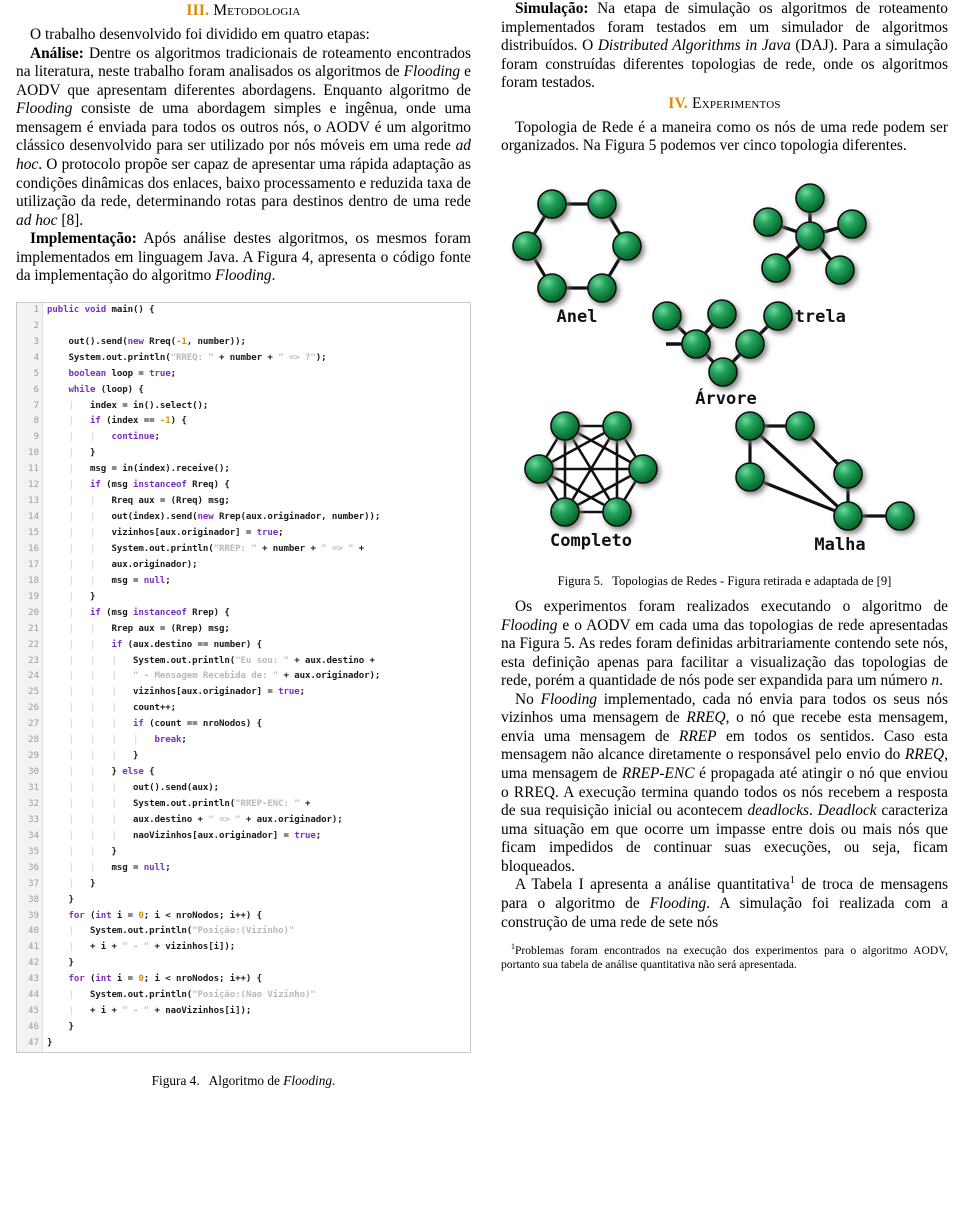 The height and width of the screenshot is (1223, 960). Describe the element at coordinates (149, 1011) in the screenshot. I see `code-line-text: | + i + " - " + naoVizinhos[i]);` at that location.